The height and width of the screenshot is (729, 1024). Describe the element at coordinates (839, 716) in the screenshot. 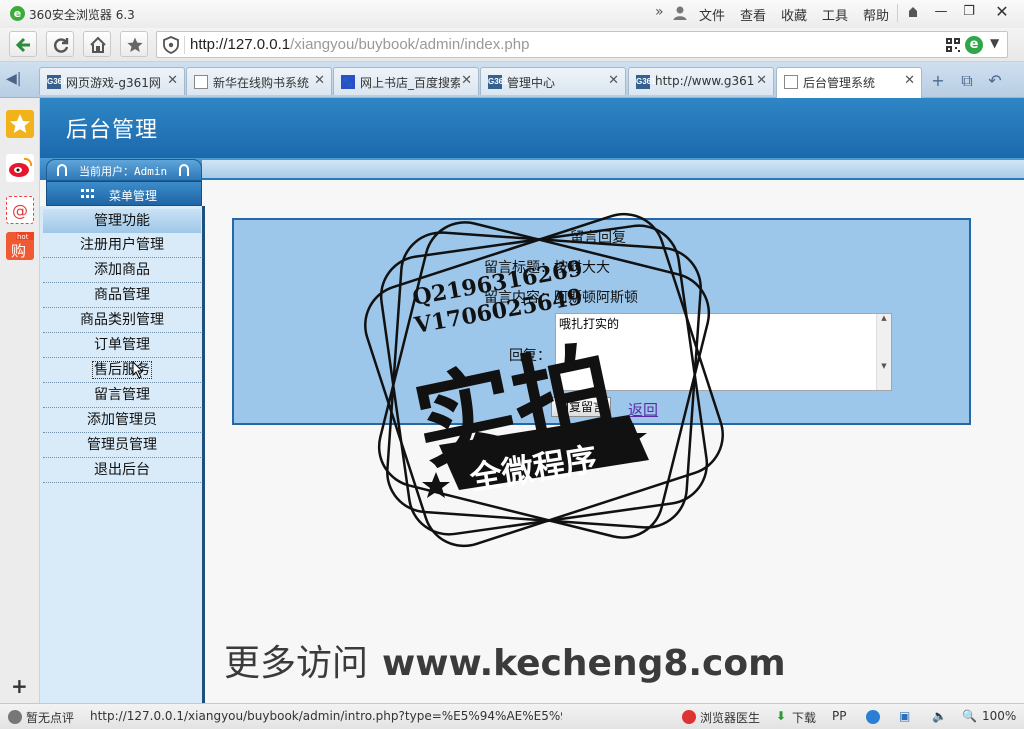

I see `pp-icon: PP` at that location.